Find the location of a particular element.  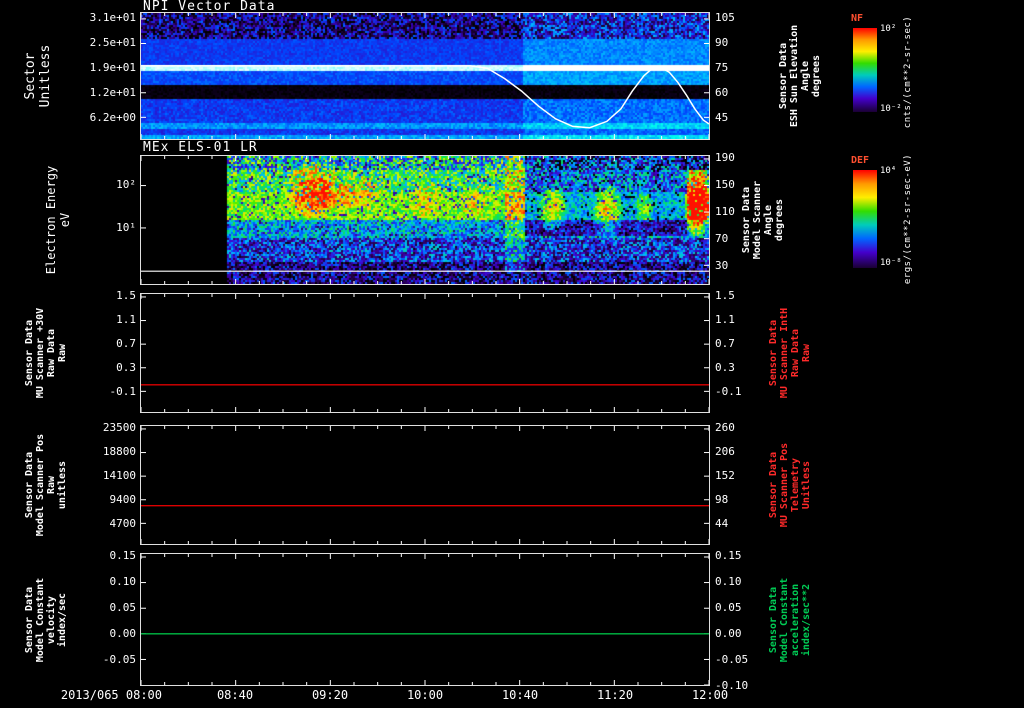

y-axis-tick-label: 23500 is located at coordinates (119, 427).